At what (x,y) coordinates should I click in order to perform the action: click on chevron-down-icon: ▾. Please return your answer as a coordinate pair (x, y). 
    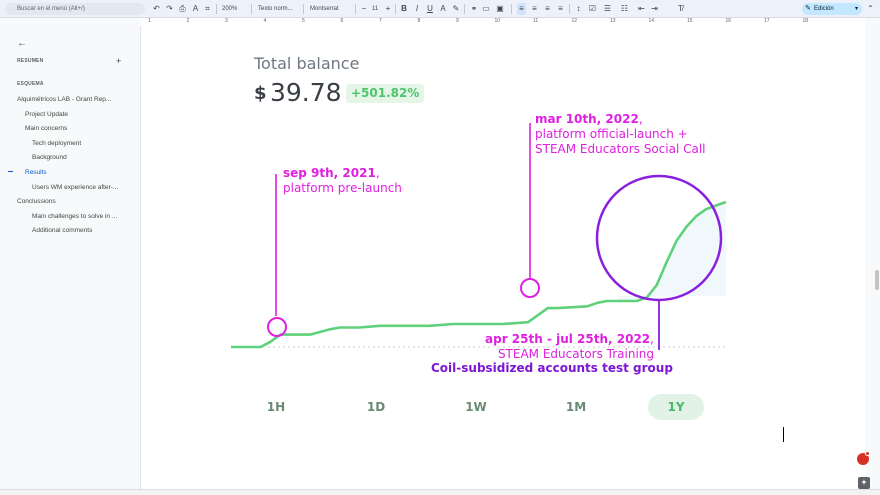
    Looking at the image, I should click on (856, 9).